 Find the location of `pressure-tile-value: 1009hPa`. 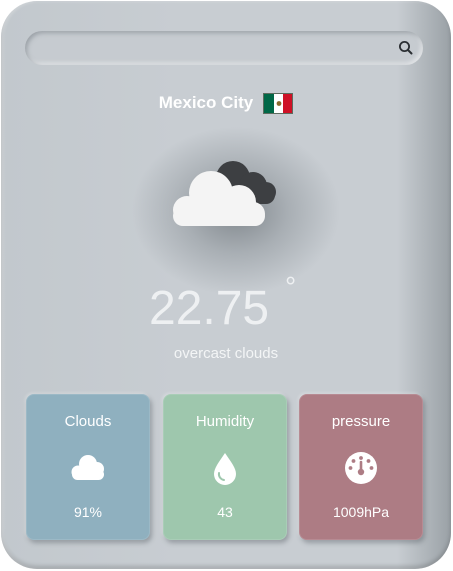

pressure-tile-value: 1009hPa is located at coordinates (361, 512).